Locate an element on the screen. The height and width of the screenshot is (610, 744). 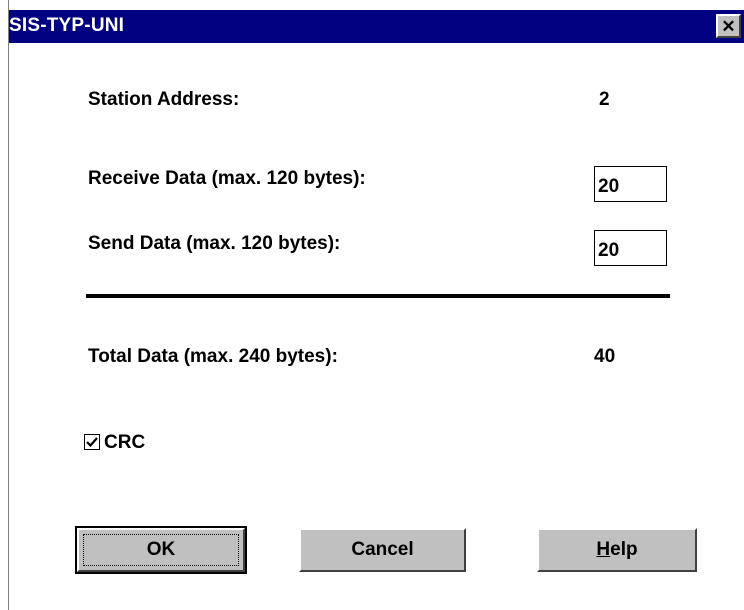
focus-indicator is located at coordinates (161, 550).